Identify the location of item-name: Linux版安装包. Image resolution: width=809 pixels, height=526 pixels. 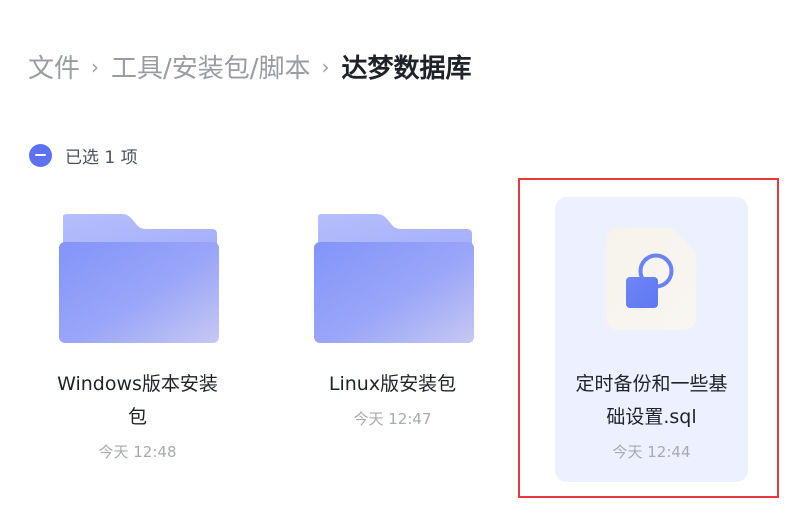
(392, 384).